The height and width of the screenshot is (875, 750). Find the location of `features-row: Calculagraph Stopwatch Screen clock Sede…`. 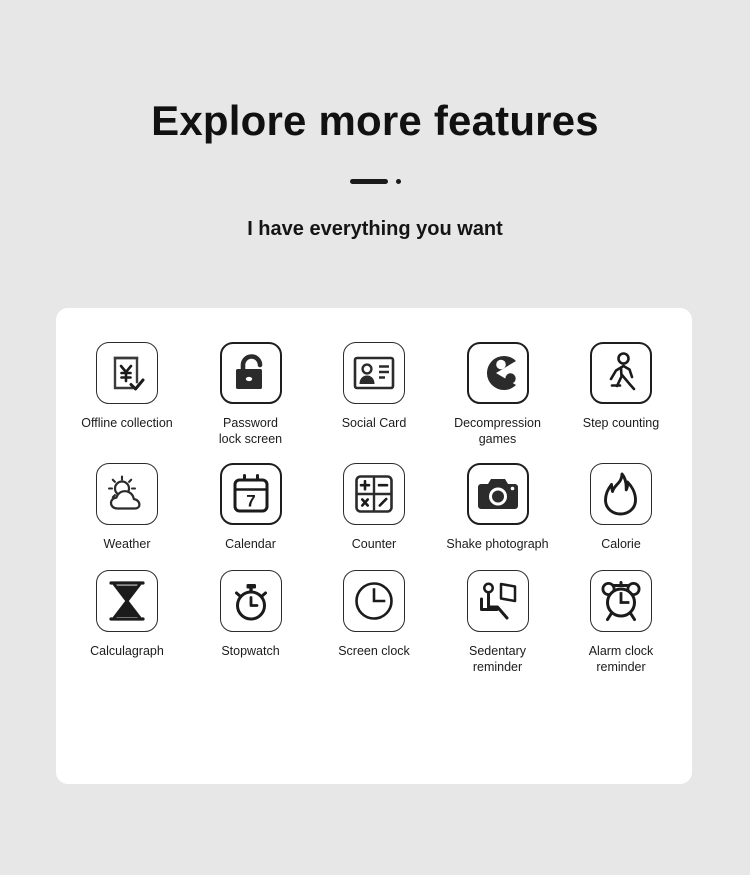

features-row: Calculagraph Stopwatch Screen clock Sede… is located at coordinates (374, 622).